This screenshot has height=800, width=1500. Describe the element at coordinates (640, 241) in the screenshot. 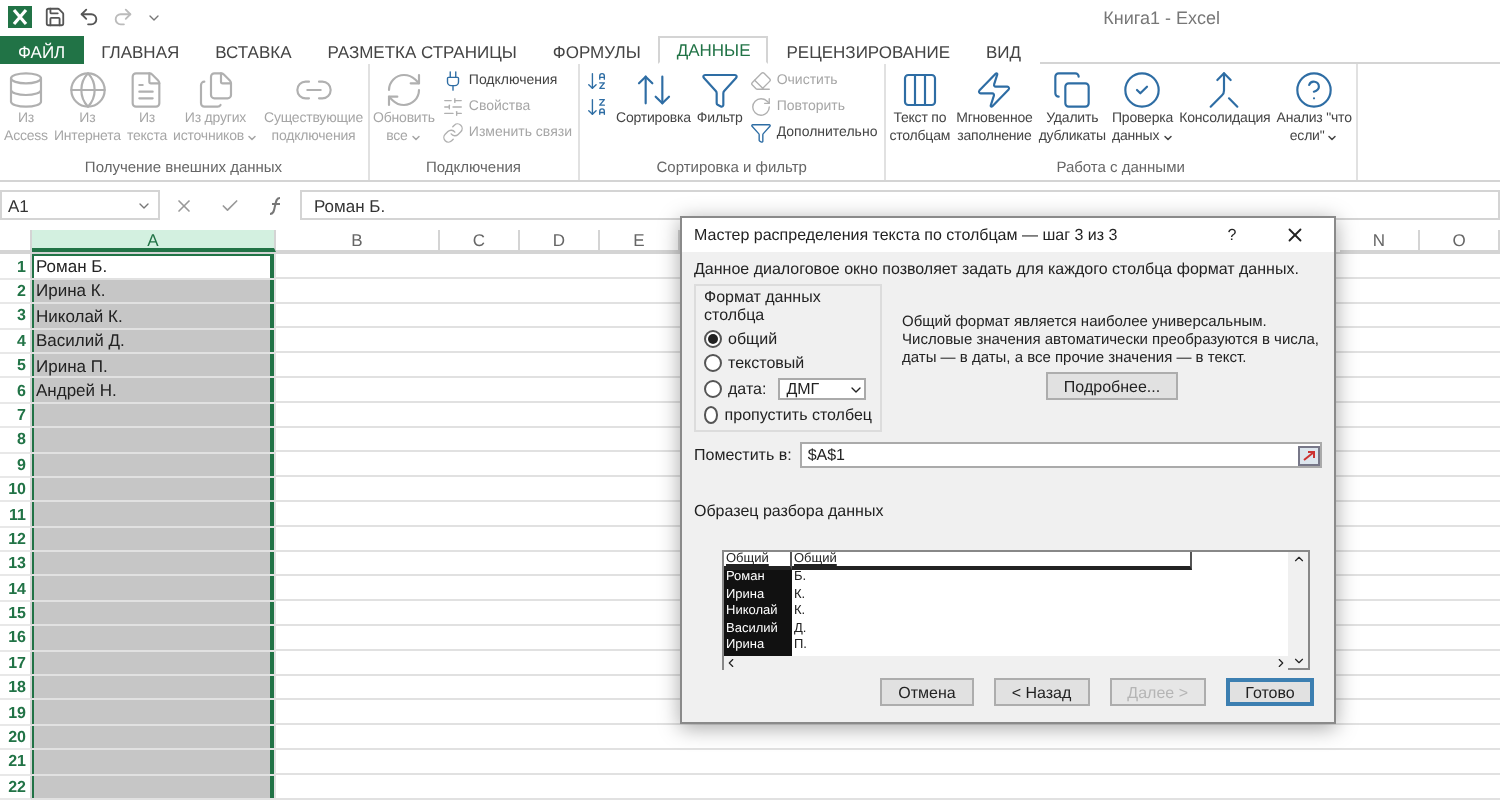

I see `column-header: E` at that location.